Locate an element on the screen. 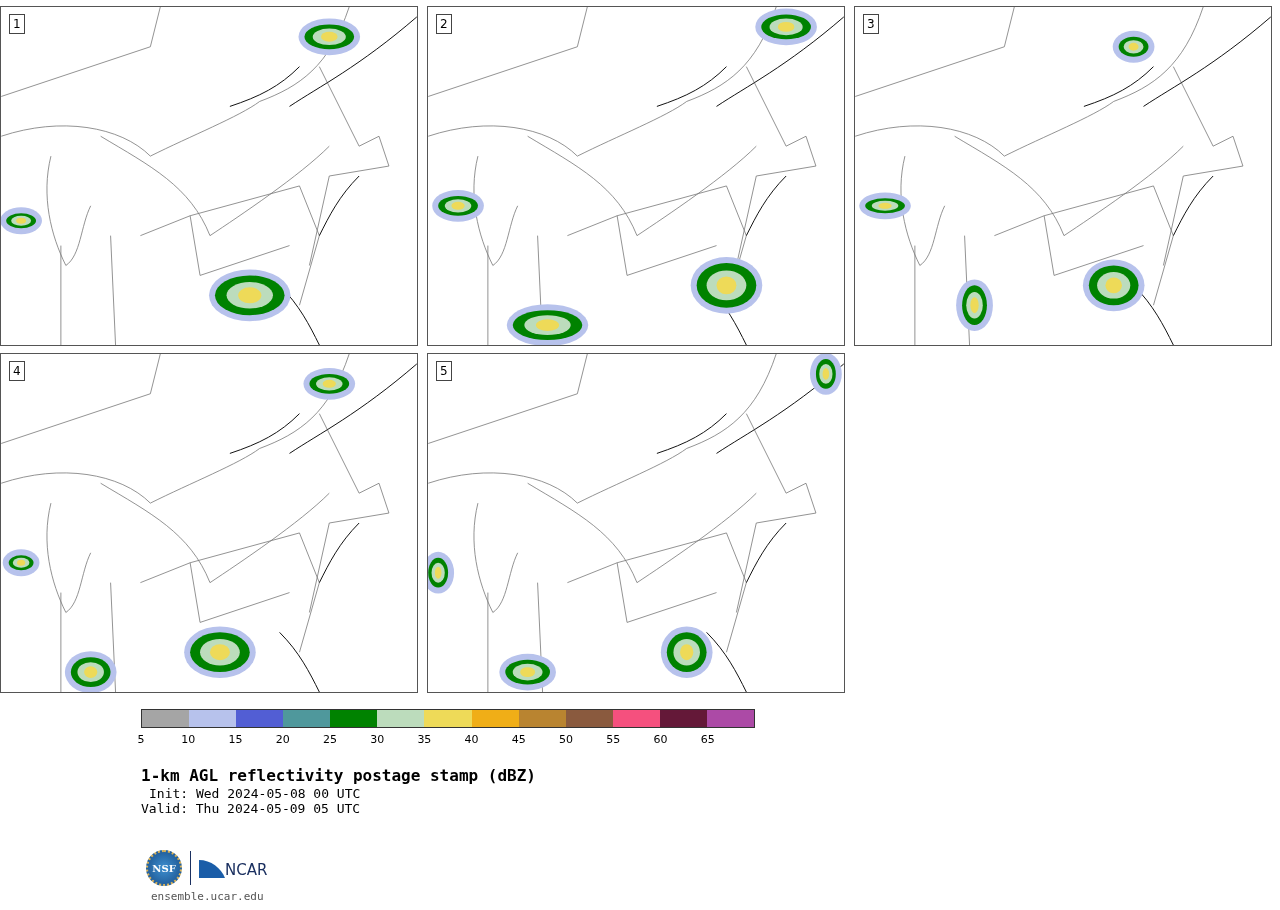 The height and width of the screenshot is (910, 1280). panel-number: 3 is located at coordinates (871, 24).